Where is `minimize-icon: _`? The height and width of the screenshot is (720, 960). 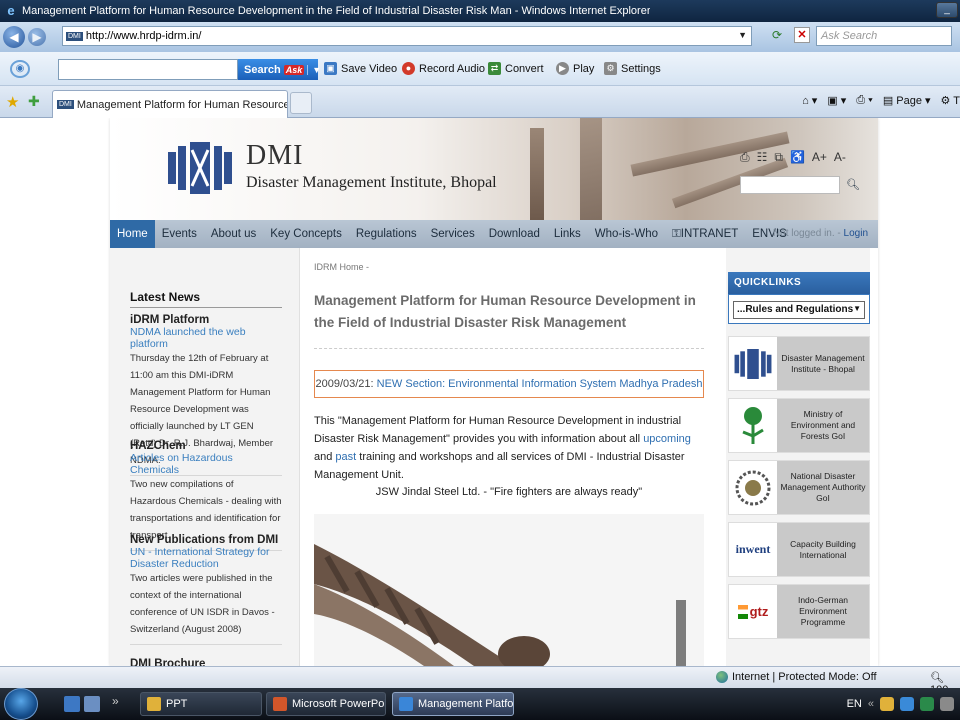
minimize-icon: _ is located at coordinates (947, 10).